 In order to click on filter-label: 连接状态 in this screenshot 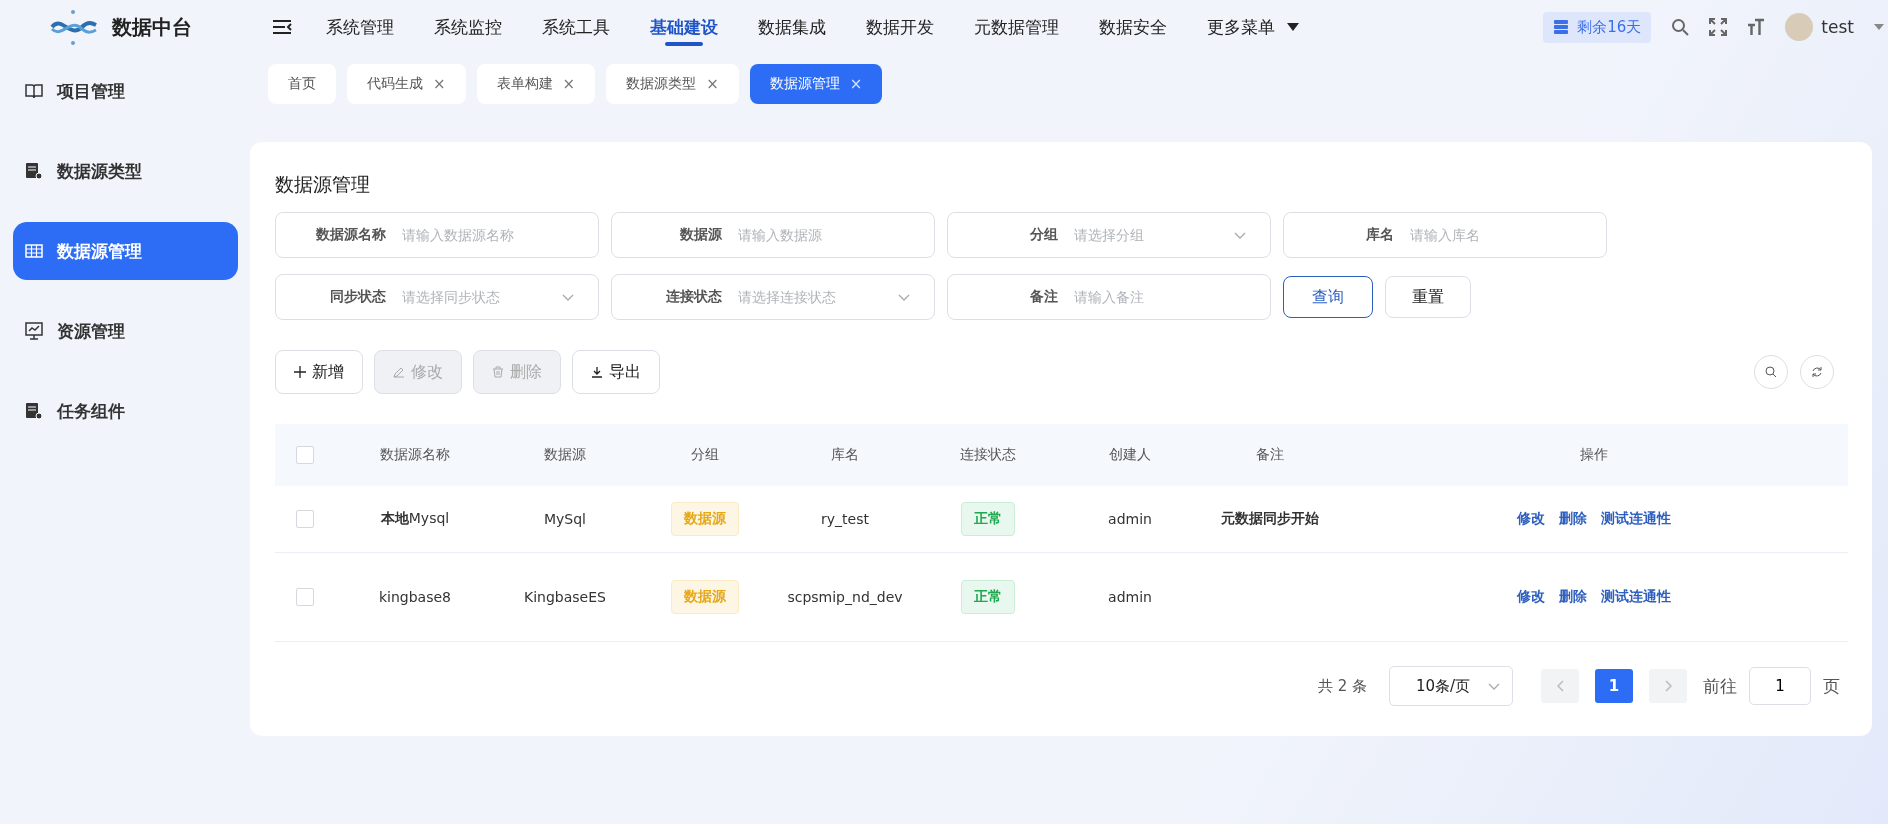, I will do `click(693, 297)`.